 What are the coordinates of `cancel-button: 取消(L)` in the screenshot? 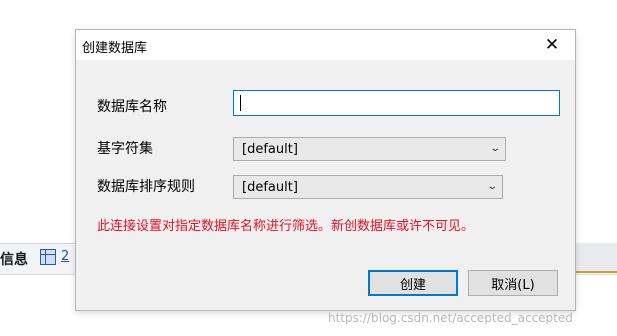 It's located at (513, 283).